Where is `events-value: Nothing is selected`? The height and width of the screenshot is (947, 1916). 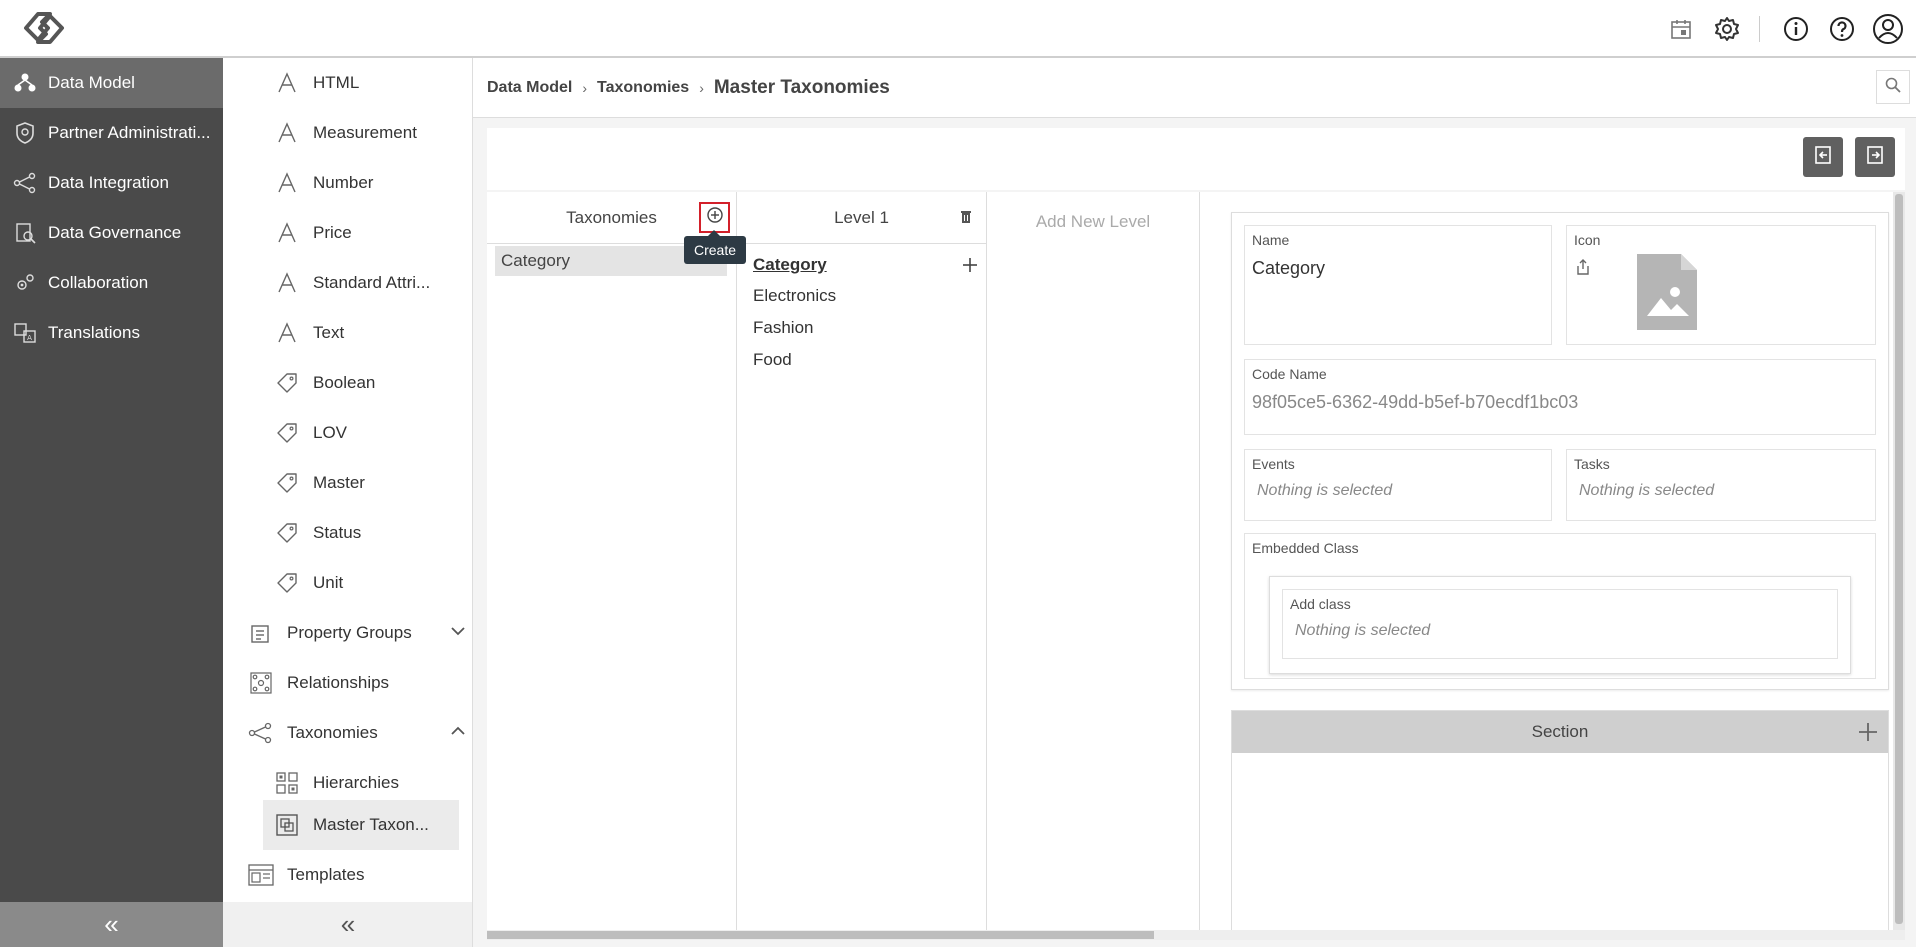 events-value: Nothing is selected is located at coordinates (1325, 490).